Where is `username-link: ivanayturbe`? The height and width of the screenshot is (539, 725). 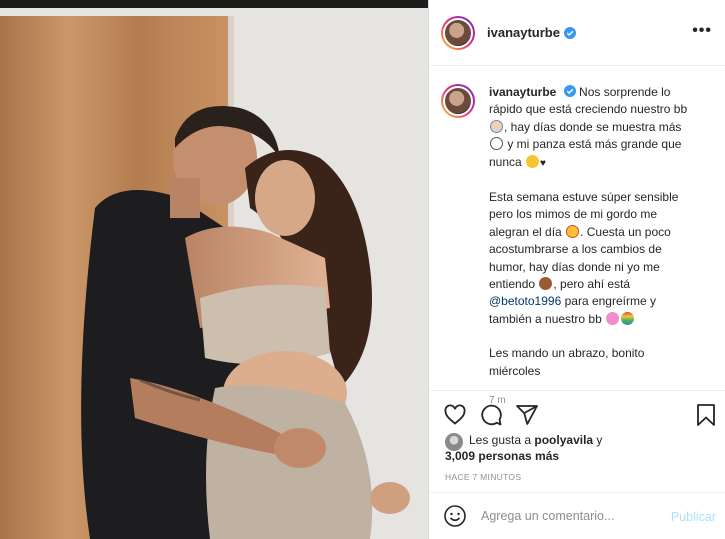 username-link: ivanayturbe is located at coordinates (523, 32).